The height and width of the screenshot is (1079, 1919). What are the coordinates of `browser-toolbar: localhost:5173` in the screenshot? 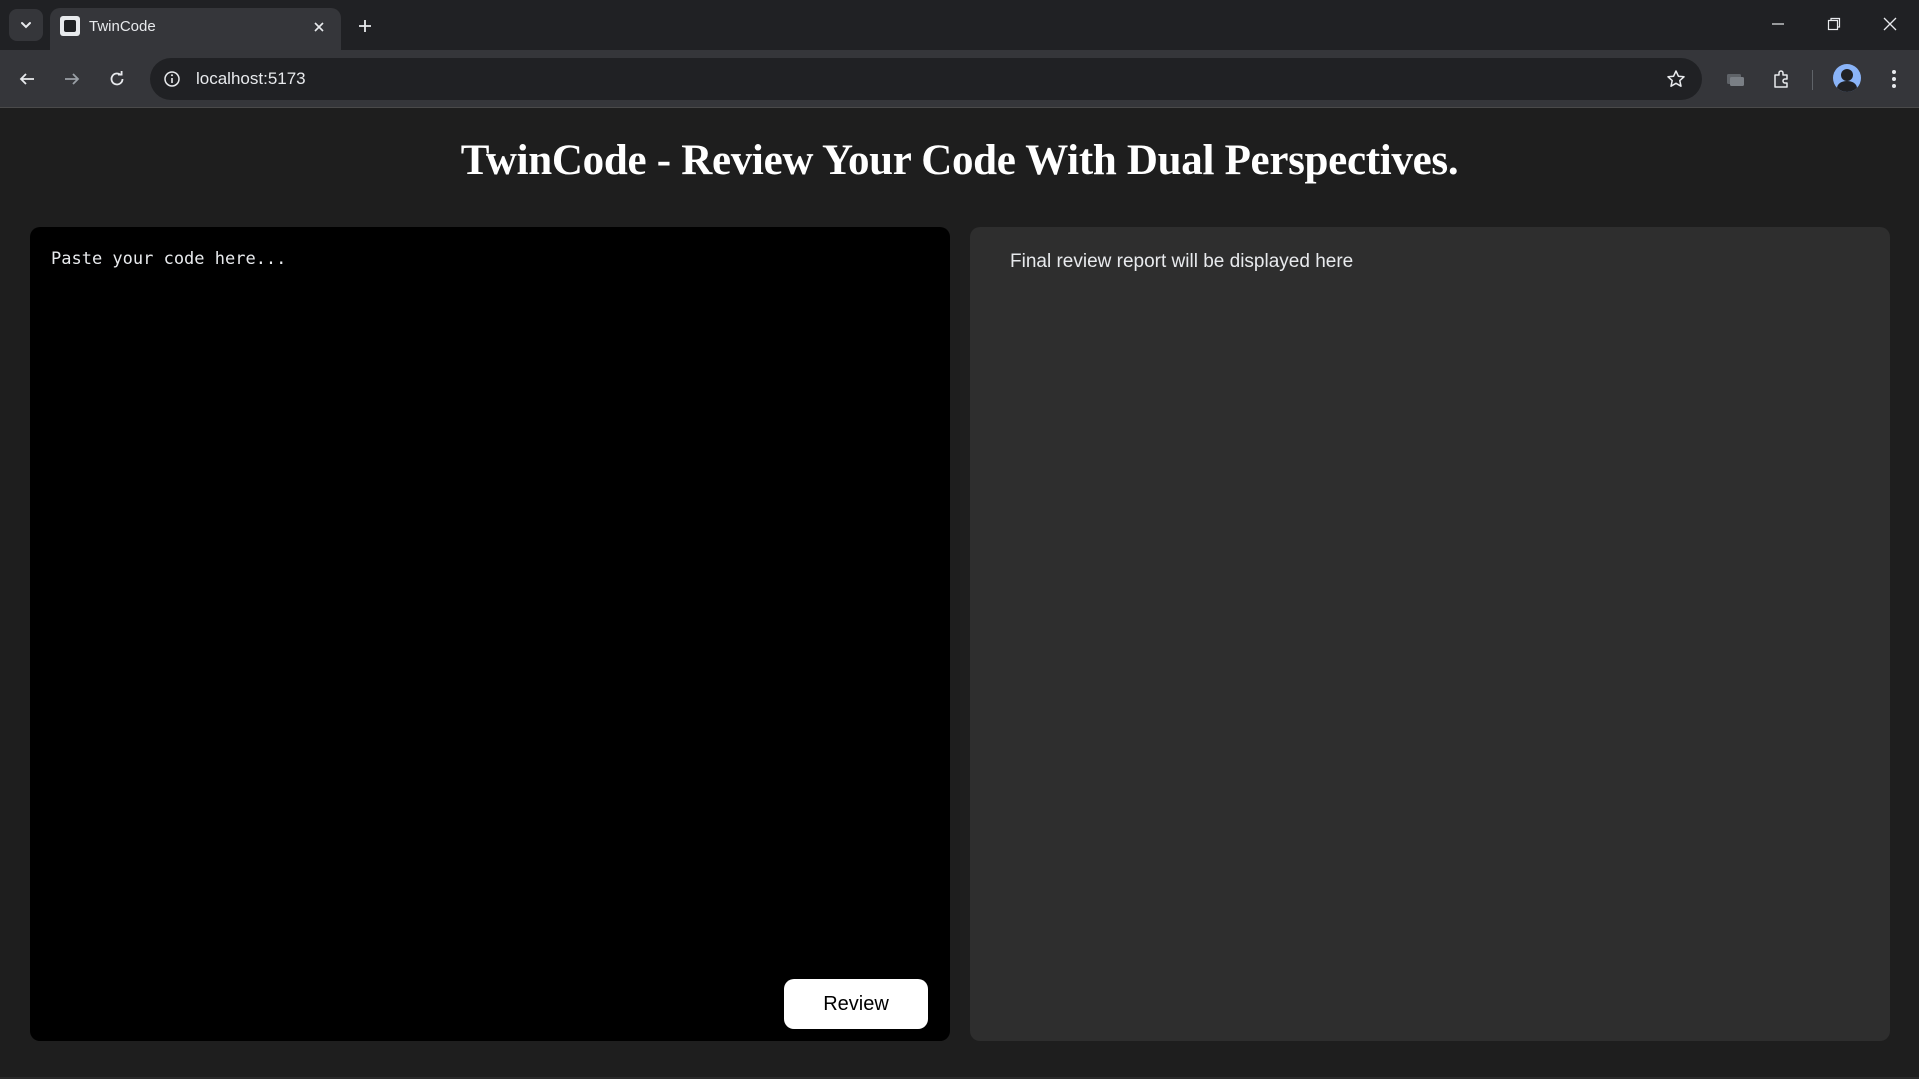 It's located at (959, 79).